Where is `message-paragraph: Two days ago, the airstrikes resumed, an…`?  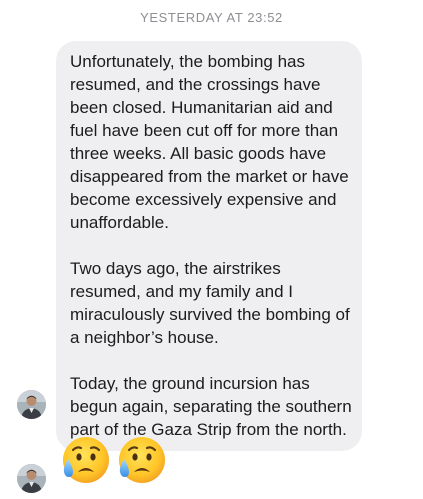 message-paragraph: Two days ago, the airstrikes resumed, an… is located at coordinates (210, 303).